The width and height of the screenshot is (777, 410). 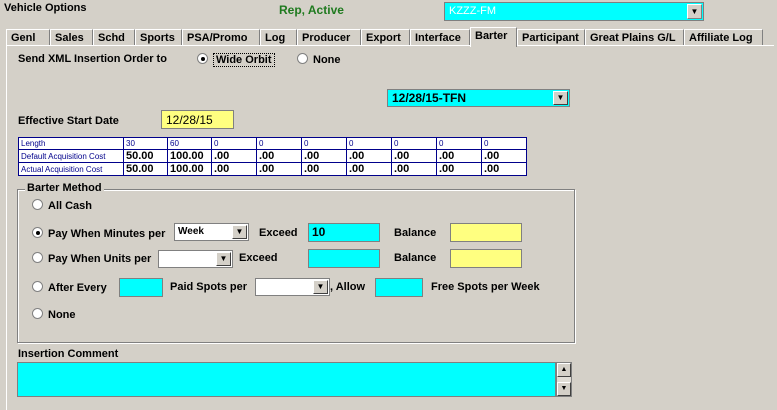 I want to click on minutes-period-value: Week, so click(x=191, y=231).